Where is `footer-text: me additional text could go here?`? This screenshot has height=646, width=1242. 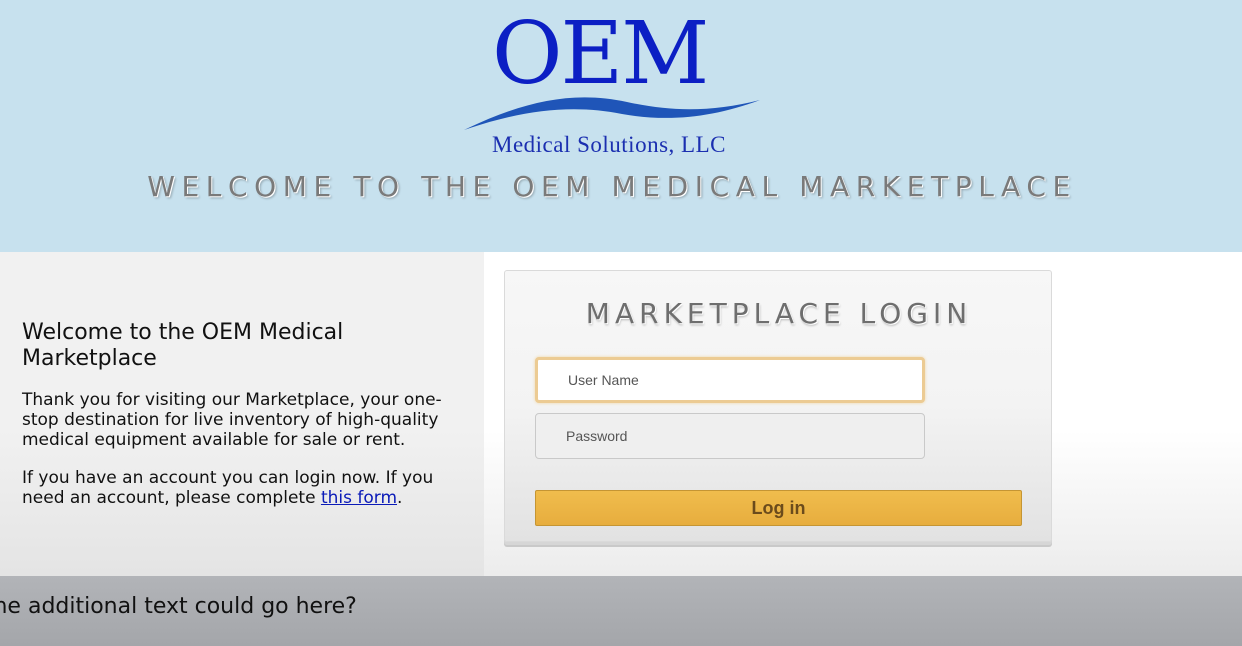 footer-text: me additional text could go here? is located at coordinates (178, 606).